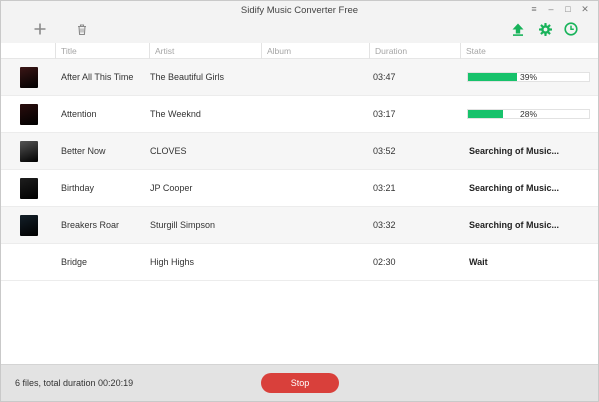  I want to click on clock-icon, so click(571, 29).